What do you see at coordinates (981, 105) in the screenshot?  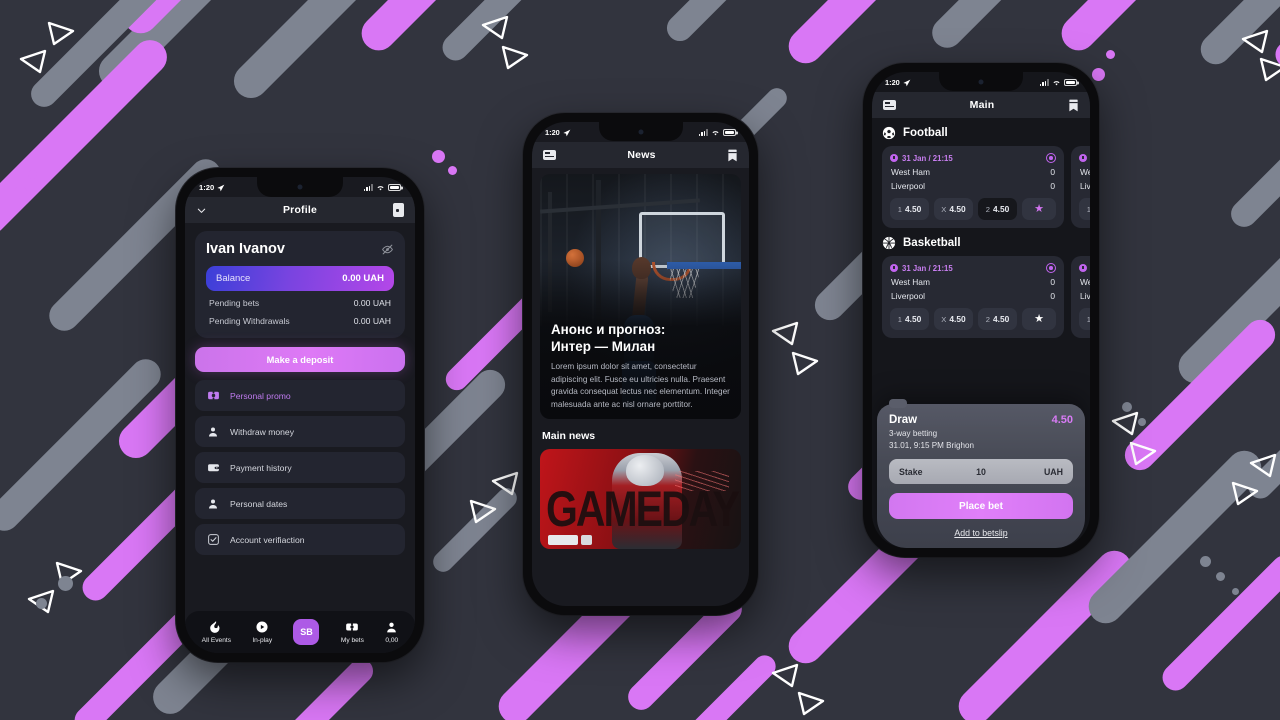 I see `nav-bar: Main` at bounding box center [981, 105].